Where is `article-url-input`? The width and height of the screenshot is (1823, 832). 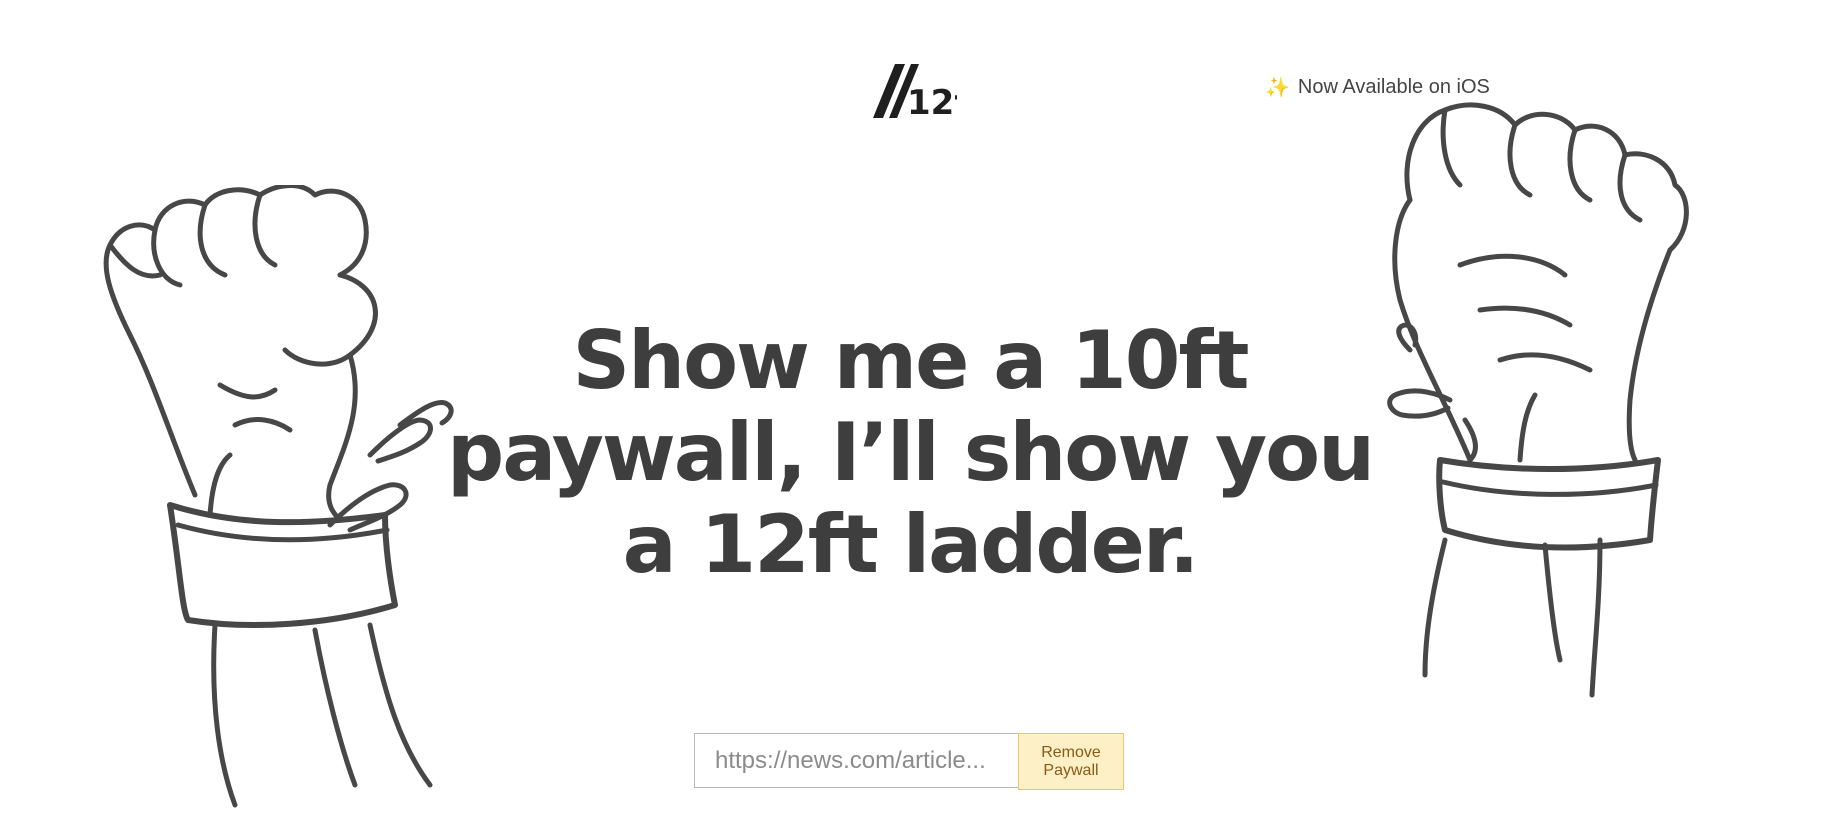
article-url-input is located at coordinates (856, 760).